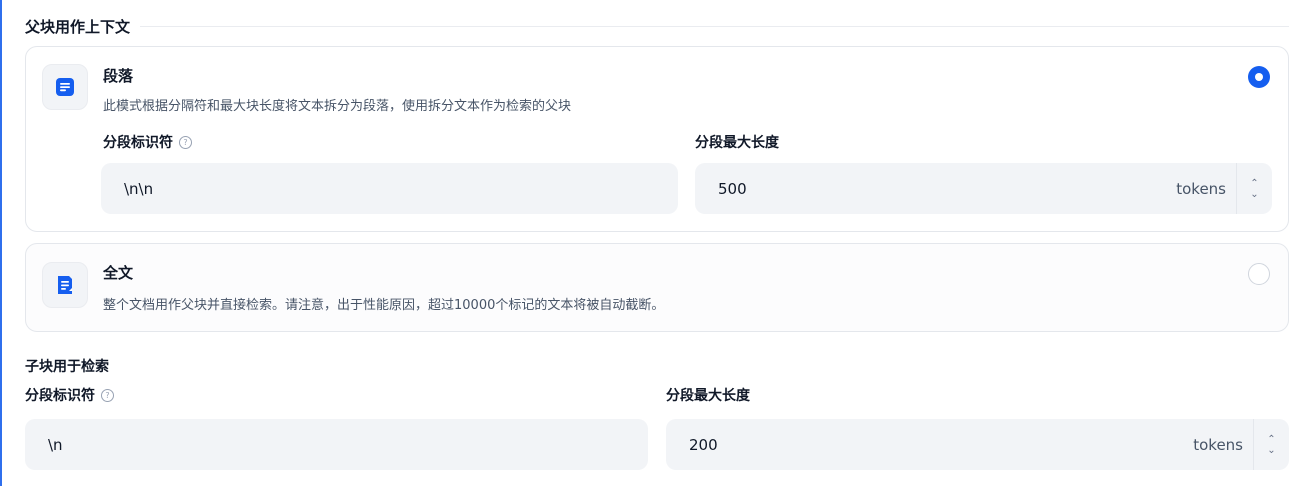 The width and height of the screenshot is (1303, 486). Describe the element at coordinates (1259, 274) in the screenshot. I see `fulltext-radio-unselected` at that location.